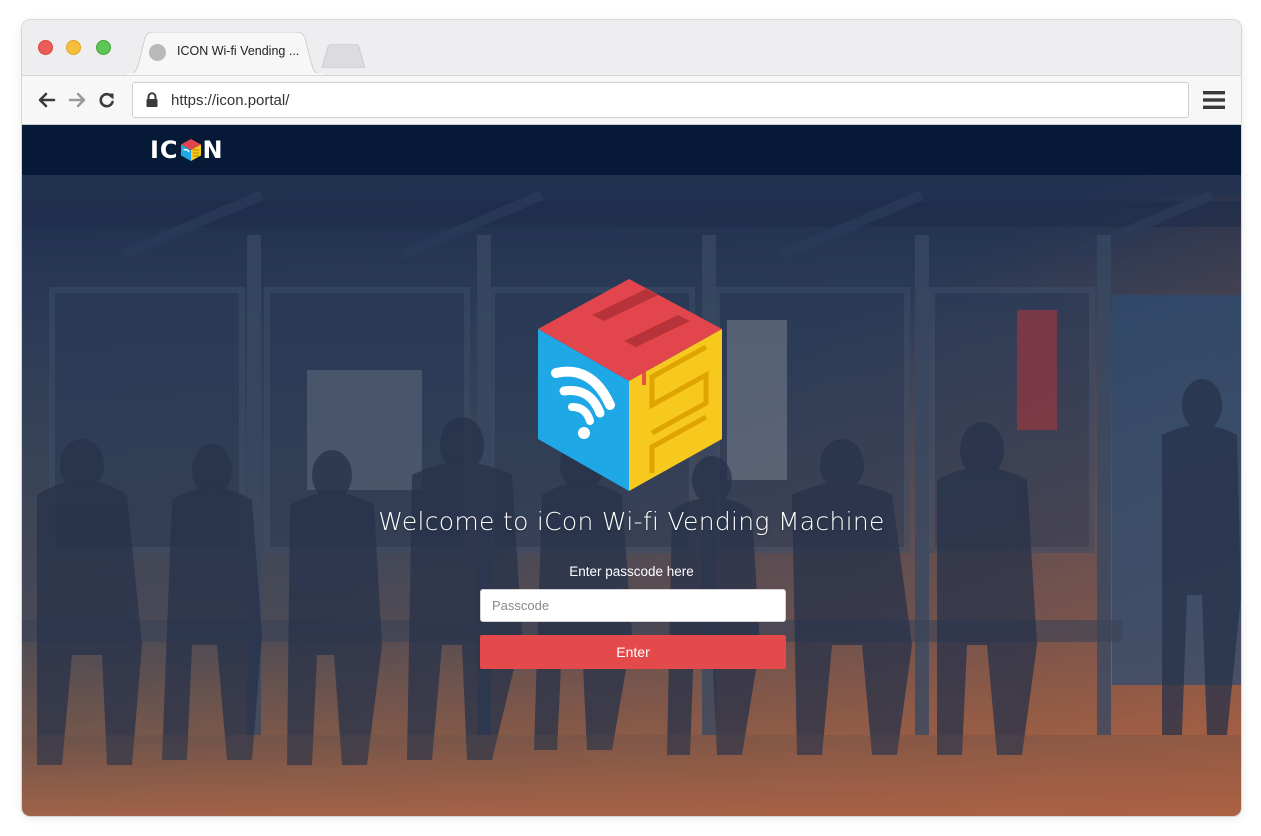 This screenshot has height=836, width=1261. What do you see at coordinates (631, 521) in the screenshot?
I see `welcome-heading: Welcome to iCon Wi-fi Vending Machine` at bounding box center [631, 521].